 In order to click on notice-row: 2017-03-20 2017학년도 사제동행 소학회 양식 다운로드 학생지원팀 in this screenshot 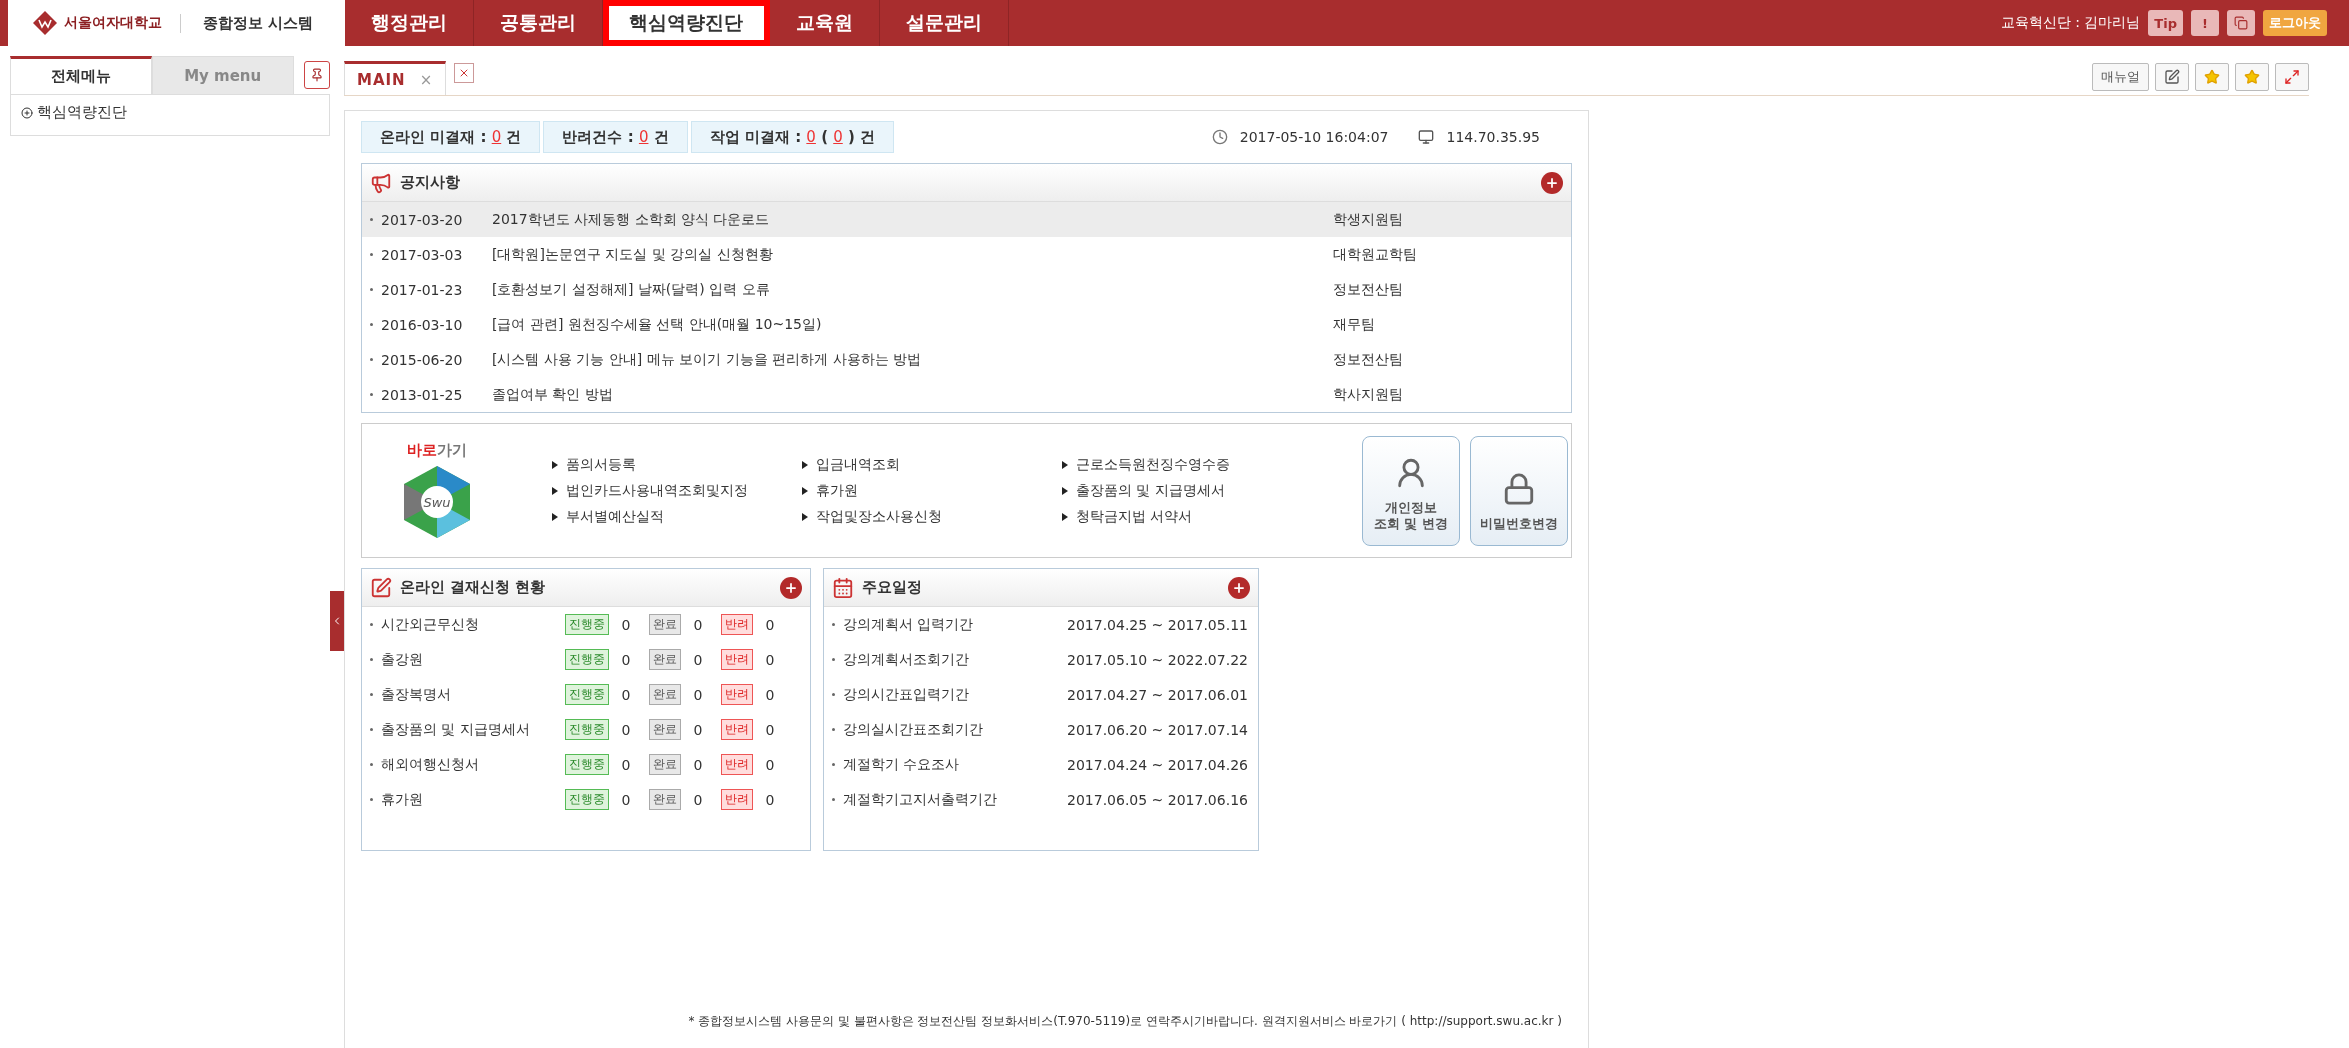, I will do `click(966, 219)`.